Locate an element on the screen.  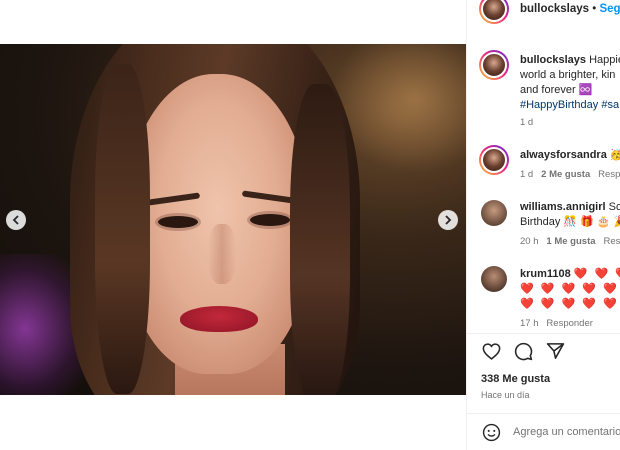
comment-hearts-line2: ❤️ ❤️ ❤️ ❤️ ❤️ ❤️ ❤️ ❤️ ❤️ is located at coordinates (570, 289).